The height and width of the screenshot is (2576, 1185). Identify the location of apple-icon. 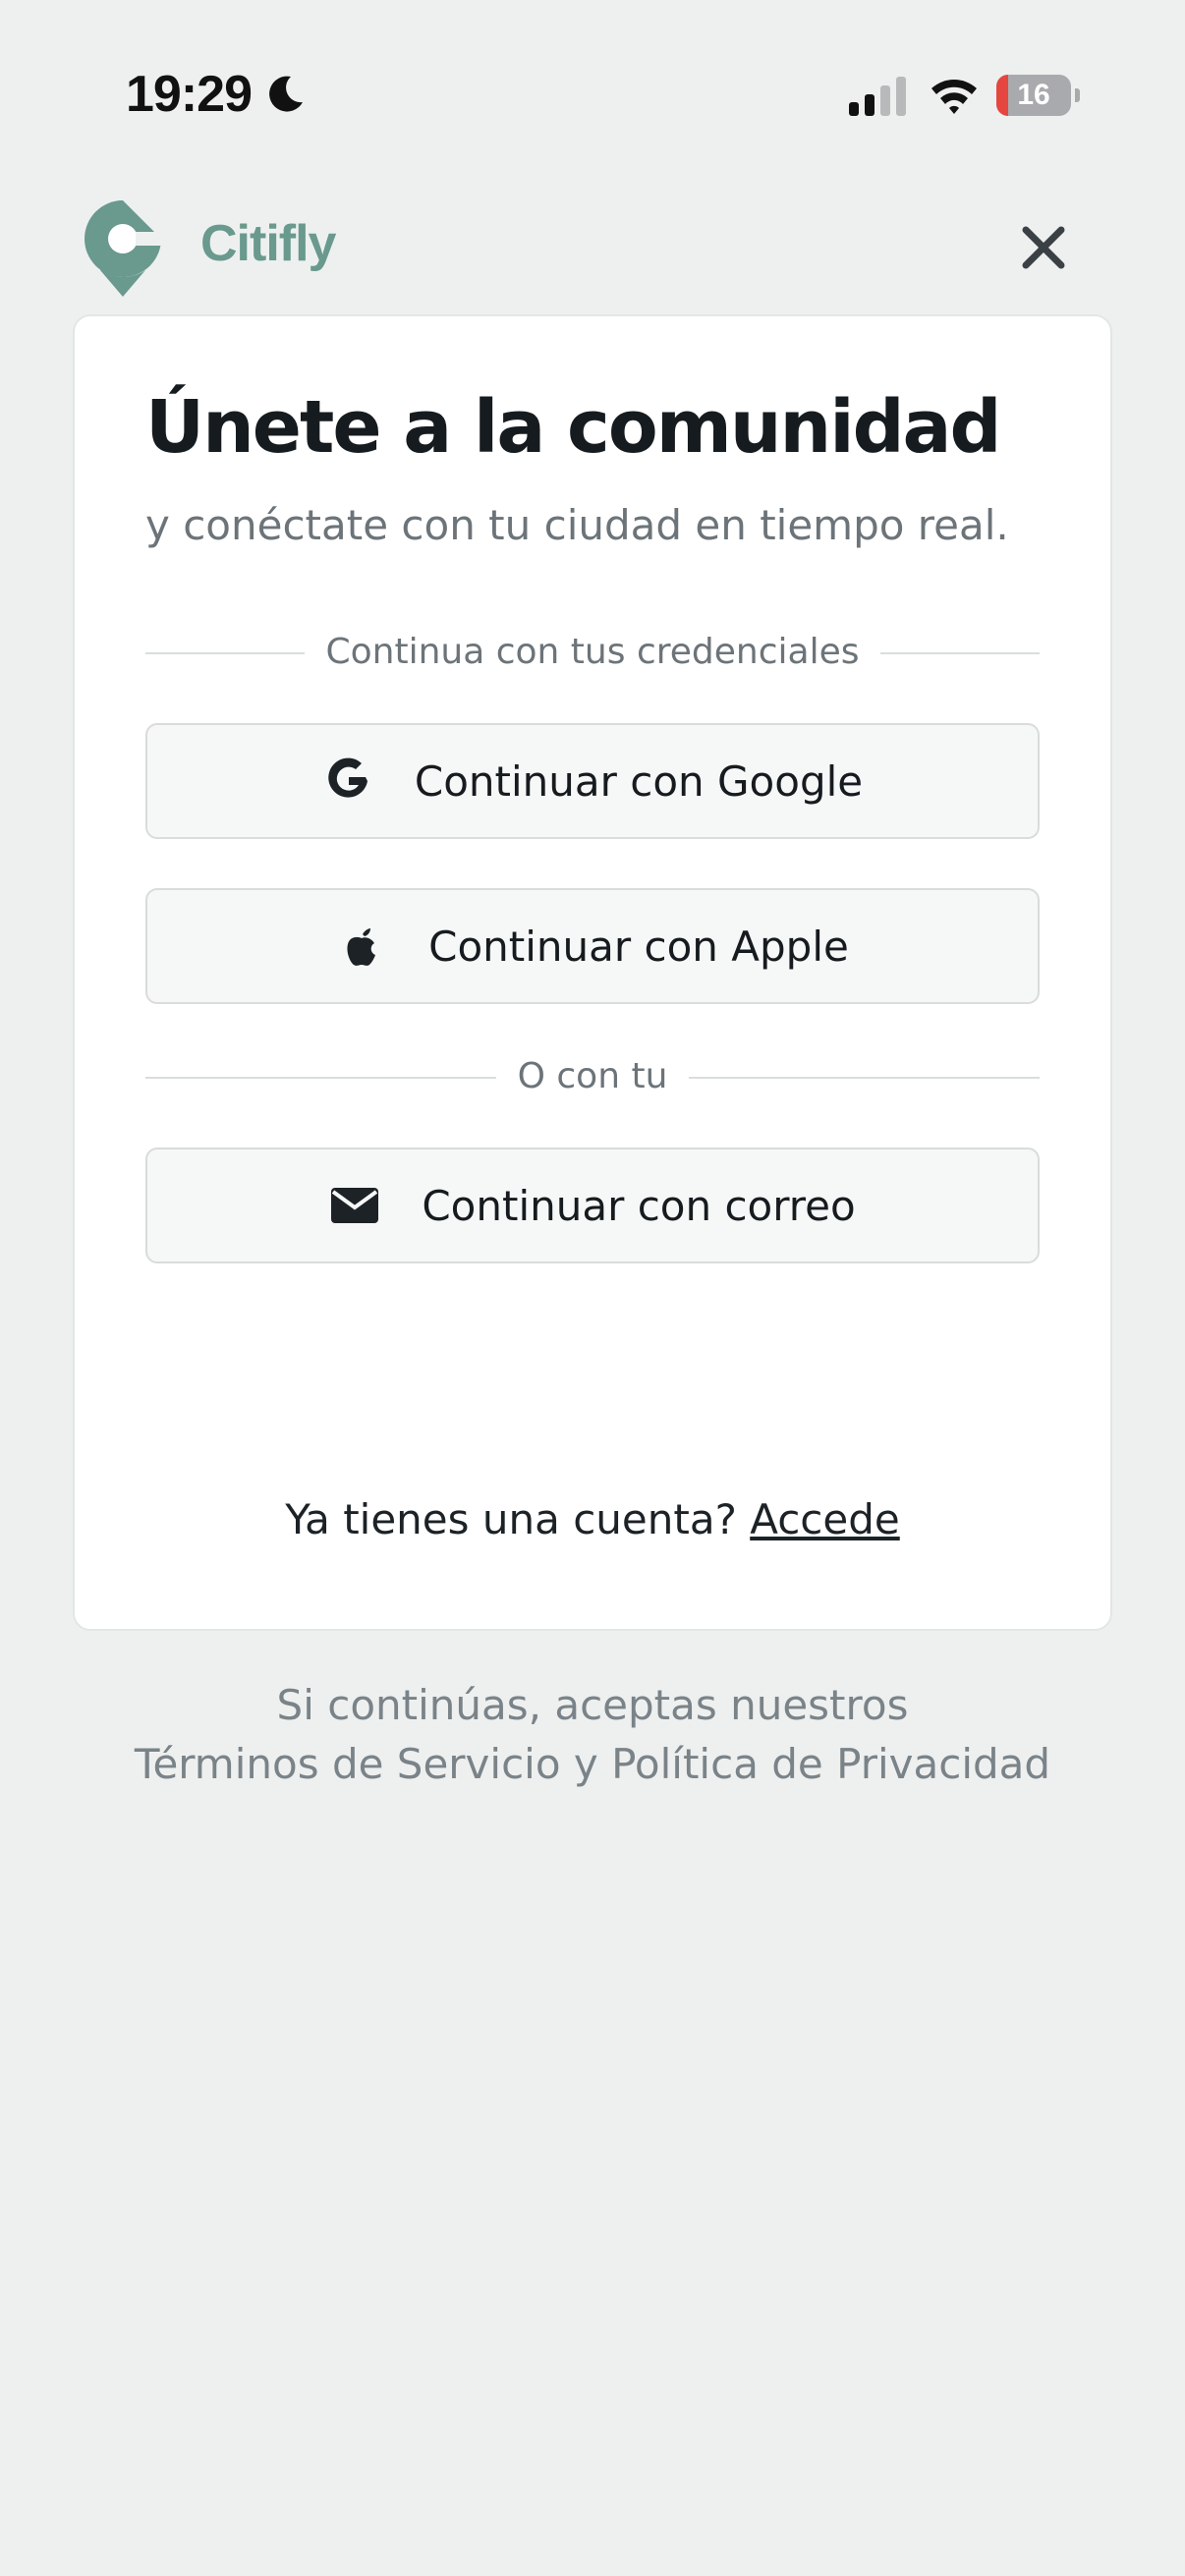
(362, 947).